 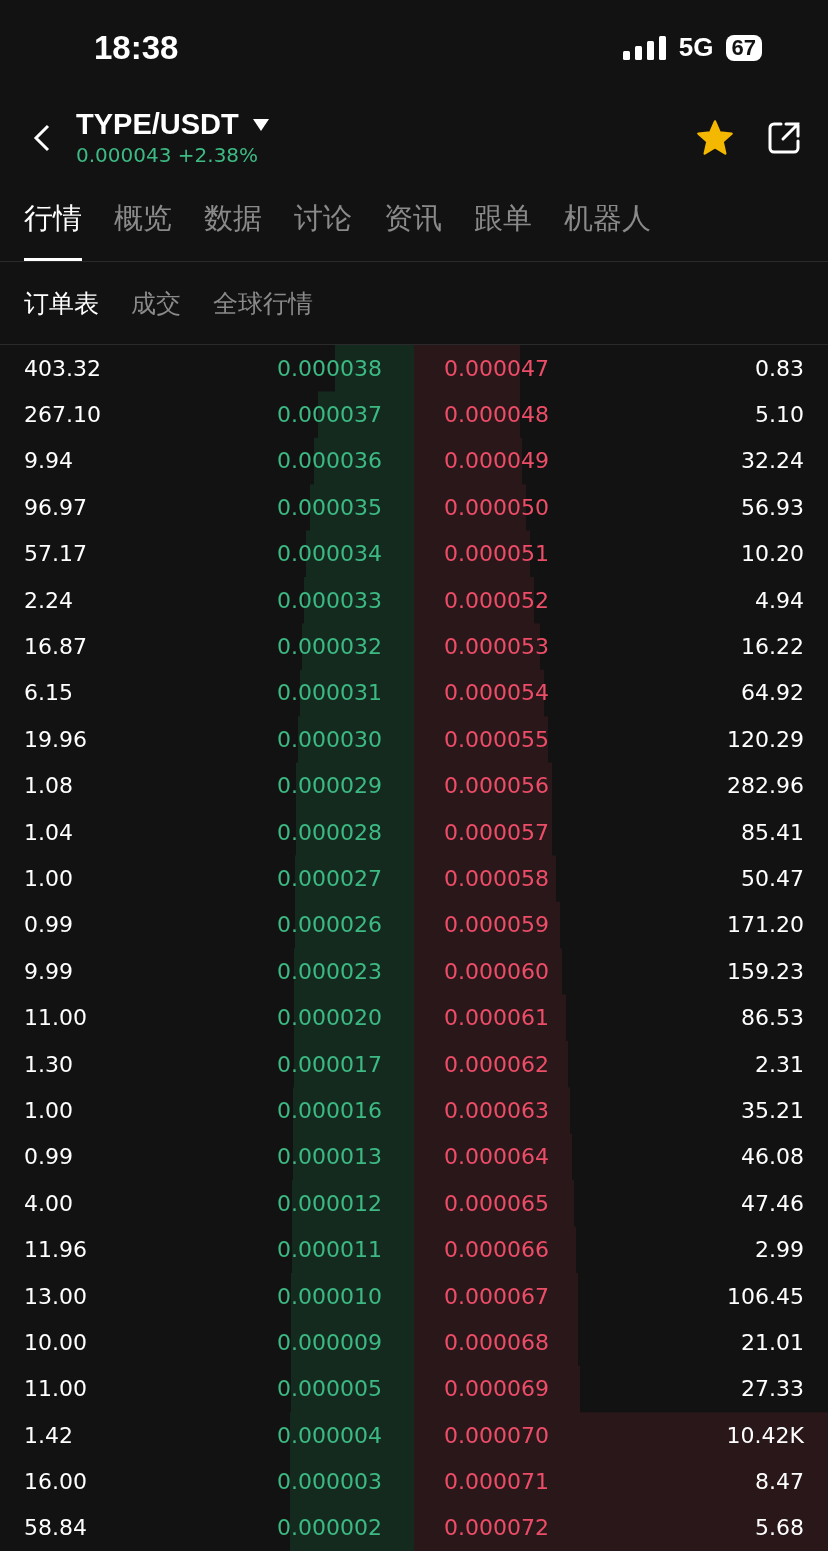 I want to click on ask-quantity: 282.96, so click(x=765, y=786).